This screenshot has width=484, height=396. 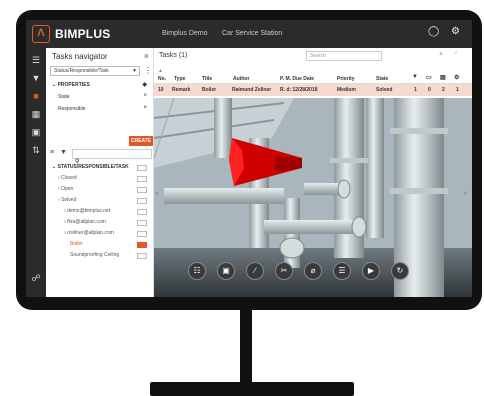 What do you see at coordinates (161, 90) in the screenshot?
I see `cell-no: 10` at bounding box center [161, 90].